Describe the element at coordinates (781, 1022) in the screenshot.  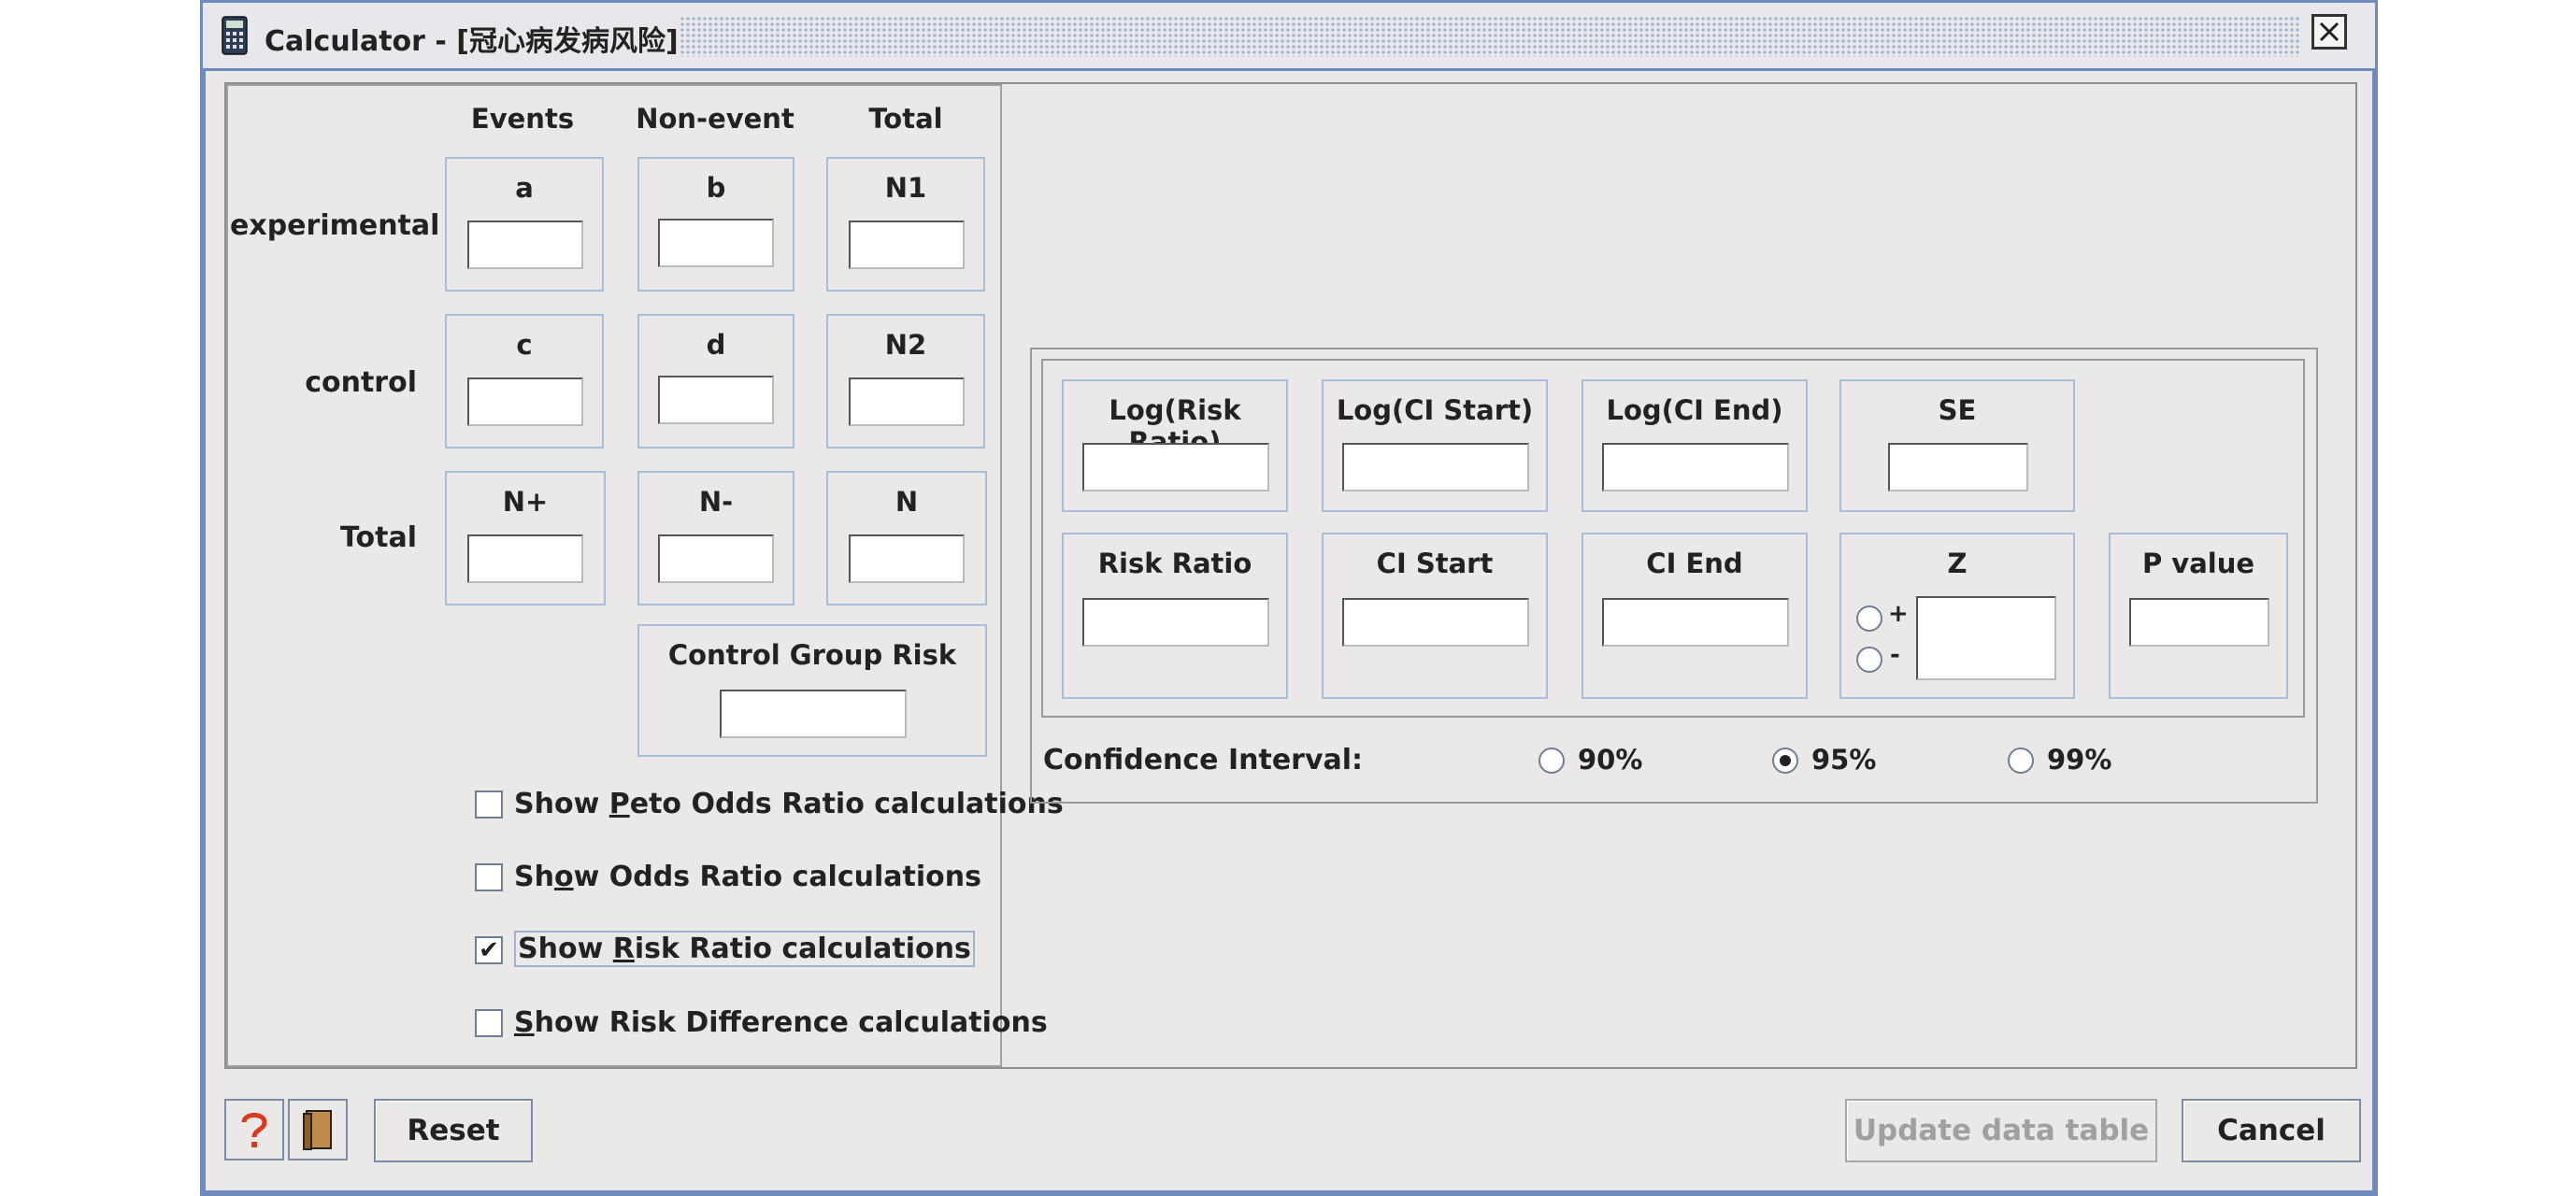
I see `show-risk-difference-label: Show Risk Difference calculations` at that location.